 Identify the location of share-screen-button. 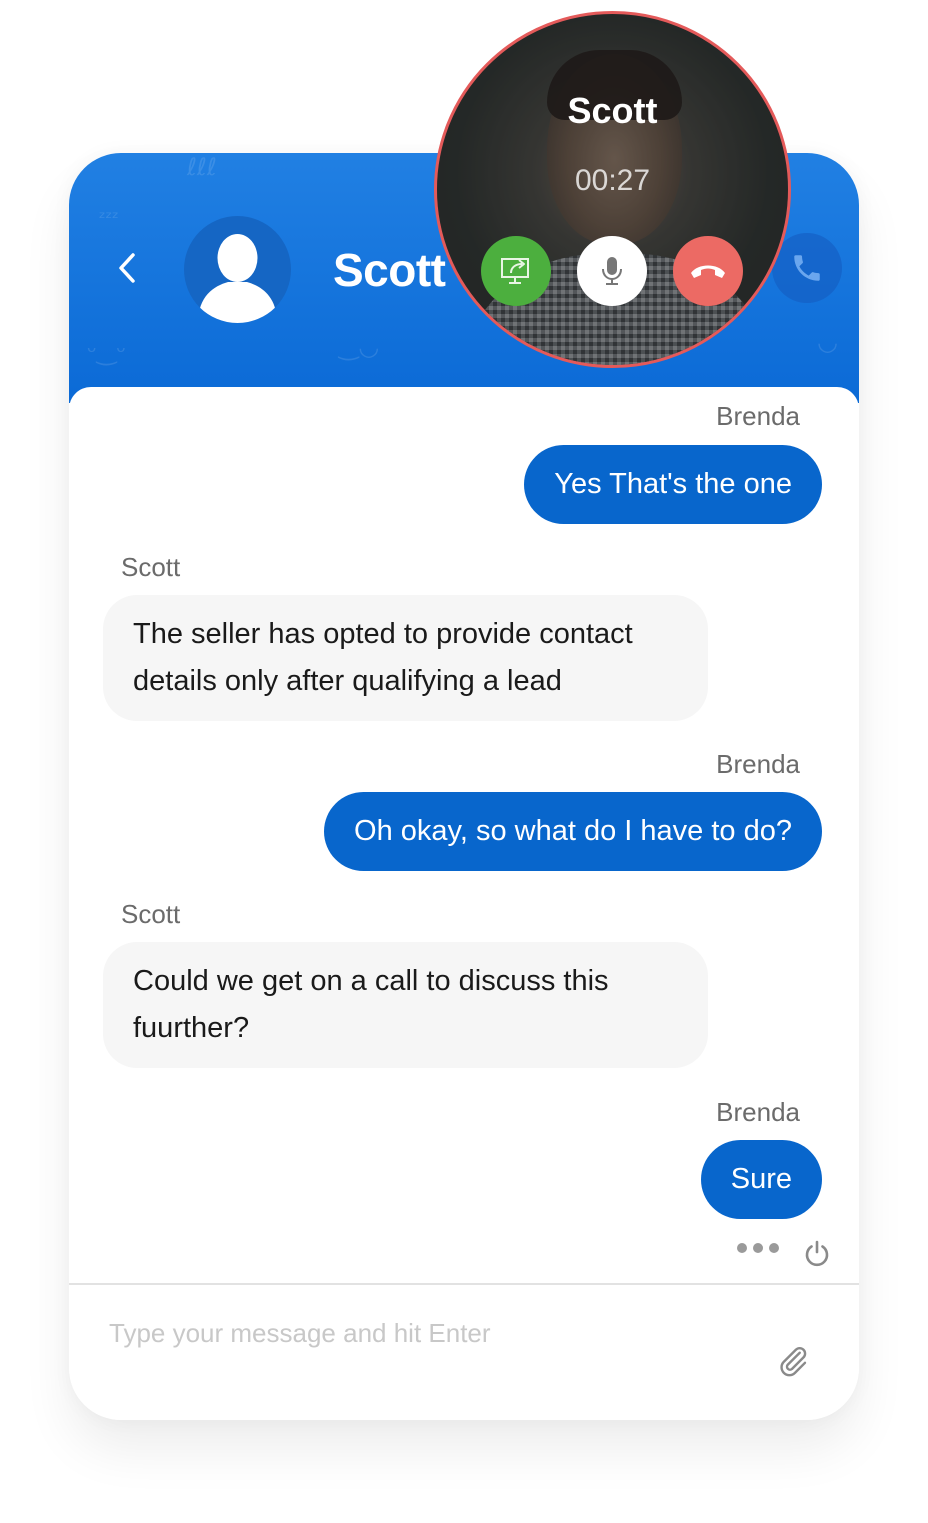
(516, 271).